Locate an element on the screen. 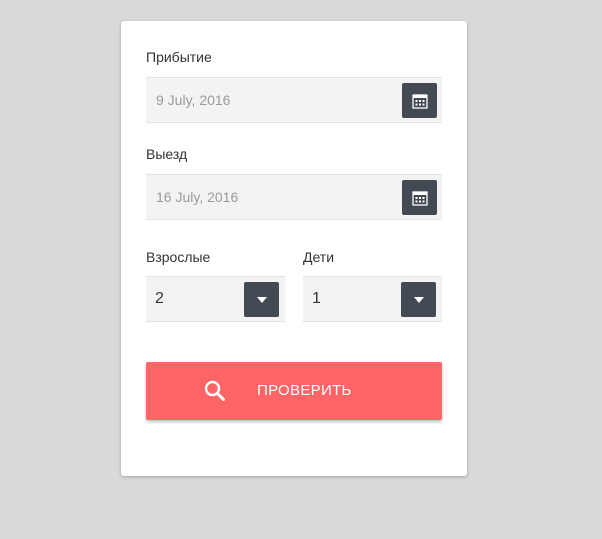 The width and height of the screenshot is (602, 539). adults-select: 2 is located at coordinates (215, 299).